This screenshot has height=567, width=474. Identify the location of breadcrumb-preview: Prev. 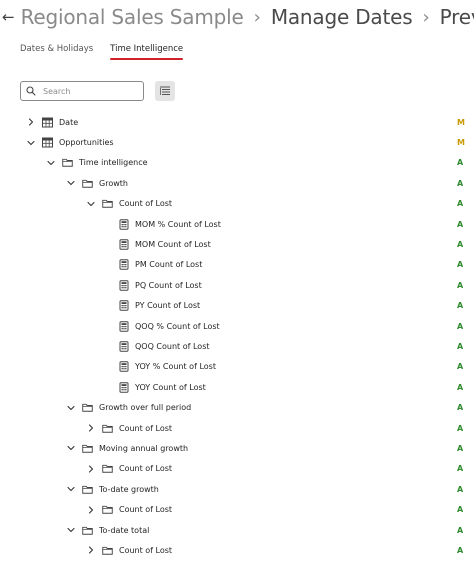
(457, 17).